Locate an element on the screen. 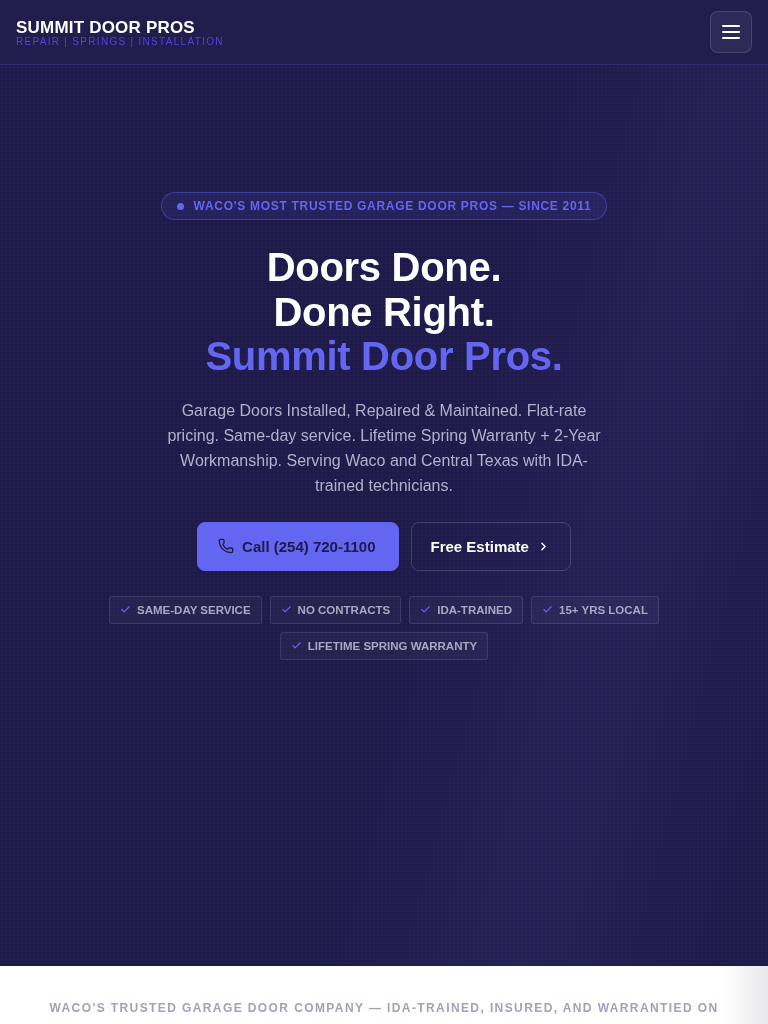 This screenshot has width=768, height=1024. feature-label: NO CONTRACTS is located at coordinates (344, 609).